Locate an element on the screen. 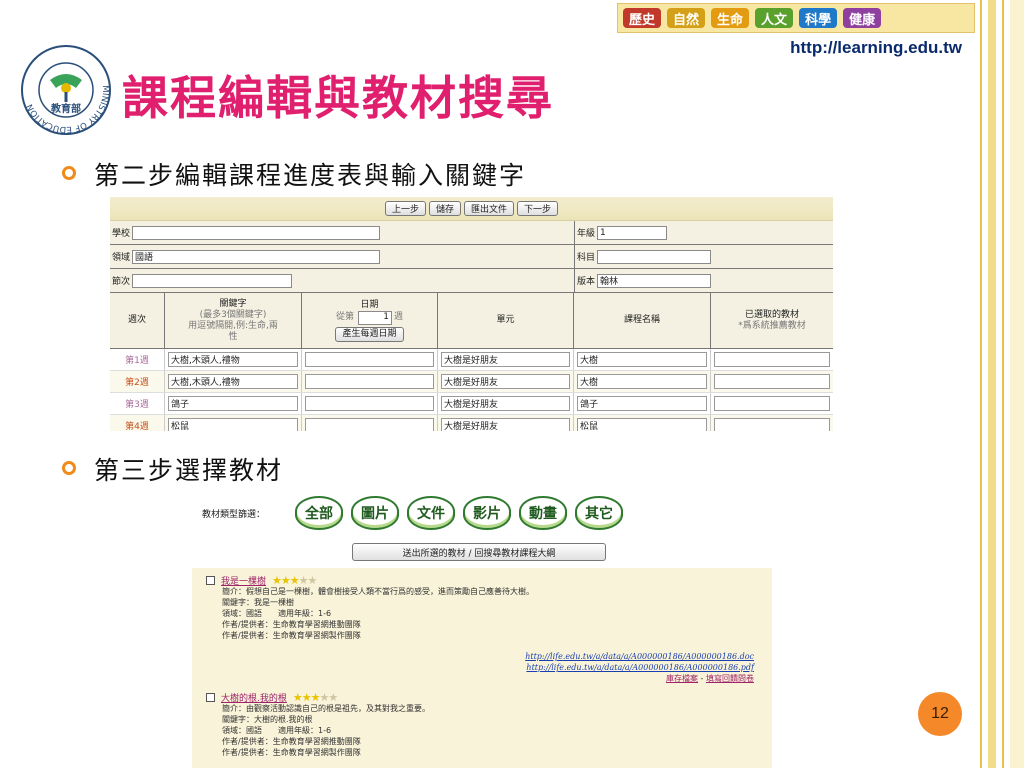 The image size is (1024, 768). site-url: http://learning.edu.tw is located at coordinates (876, 47).